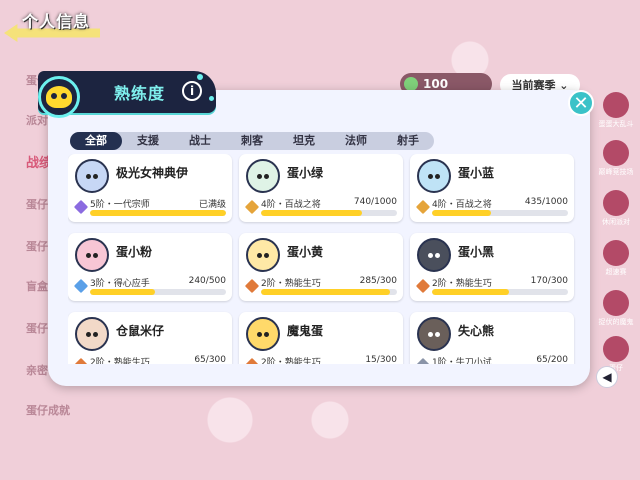 The height and width of the screenshot is (480, 640). I want to click on tab-all: 全部, so click(96, 141).